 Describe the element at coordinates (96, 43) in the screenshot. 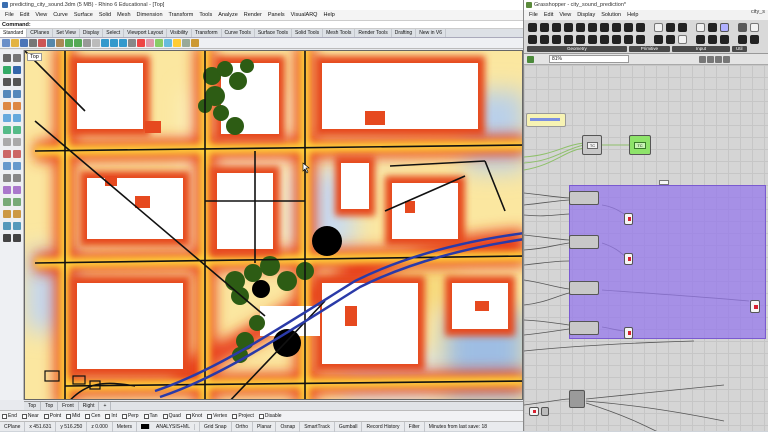

I see `rotate-view-icon` at that location.